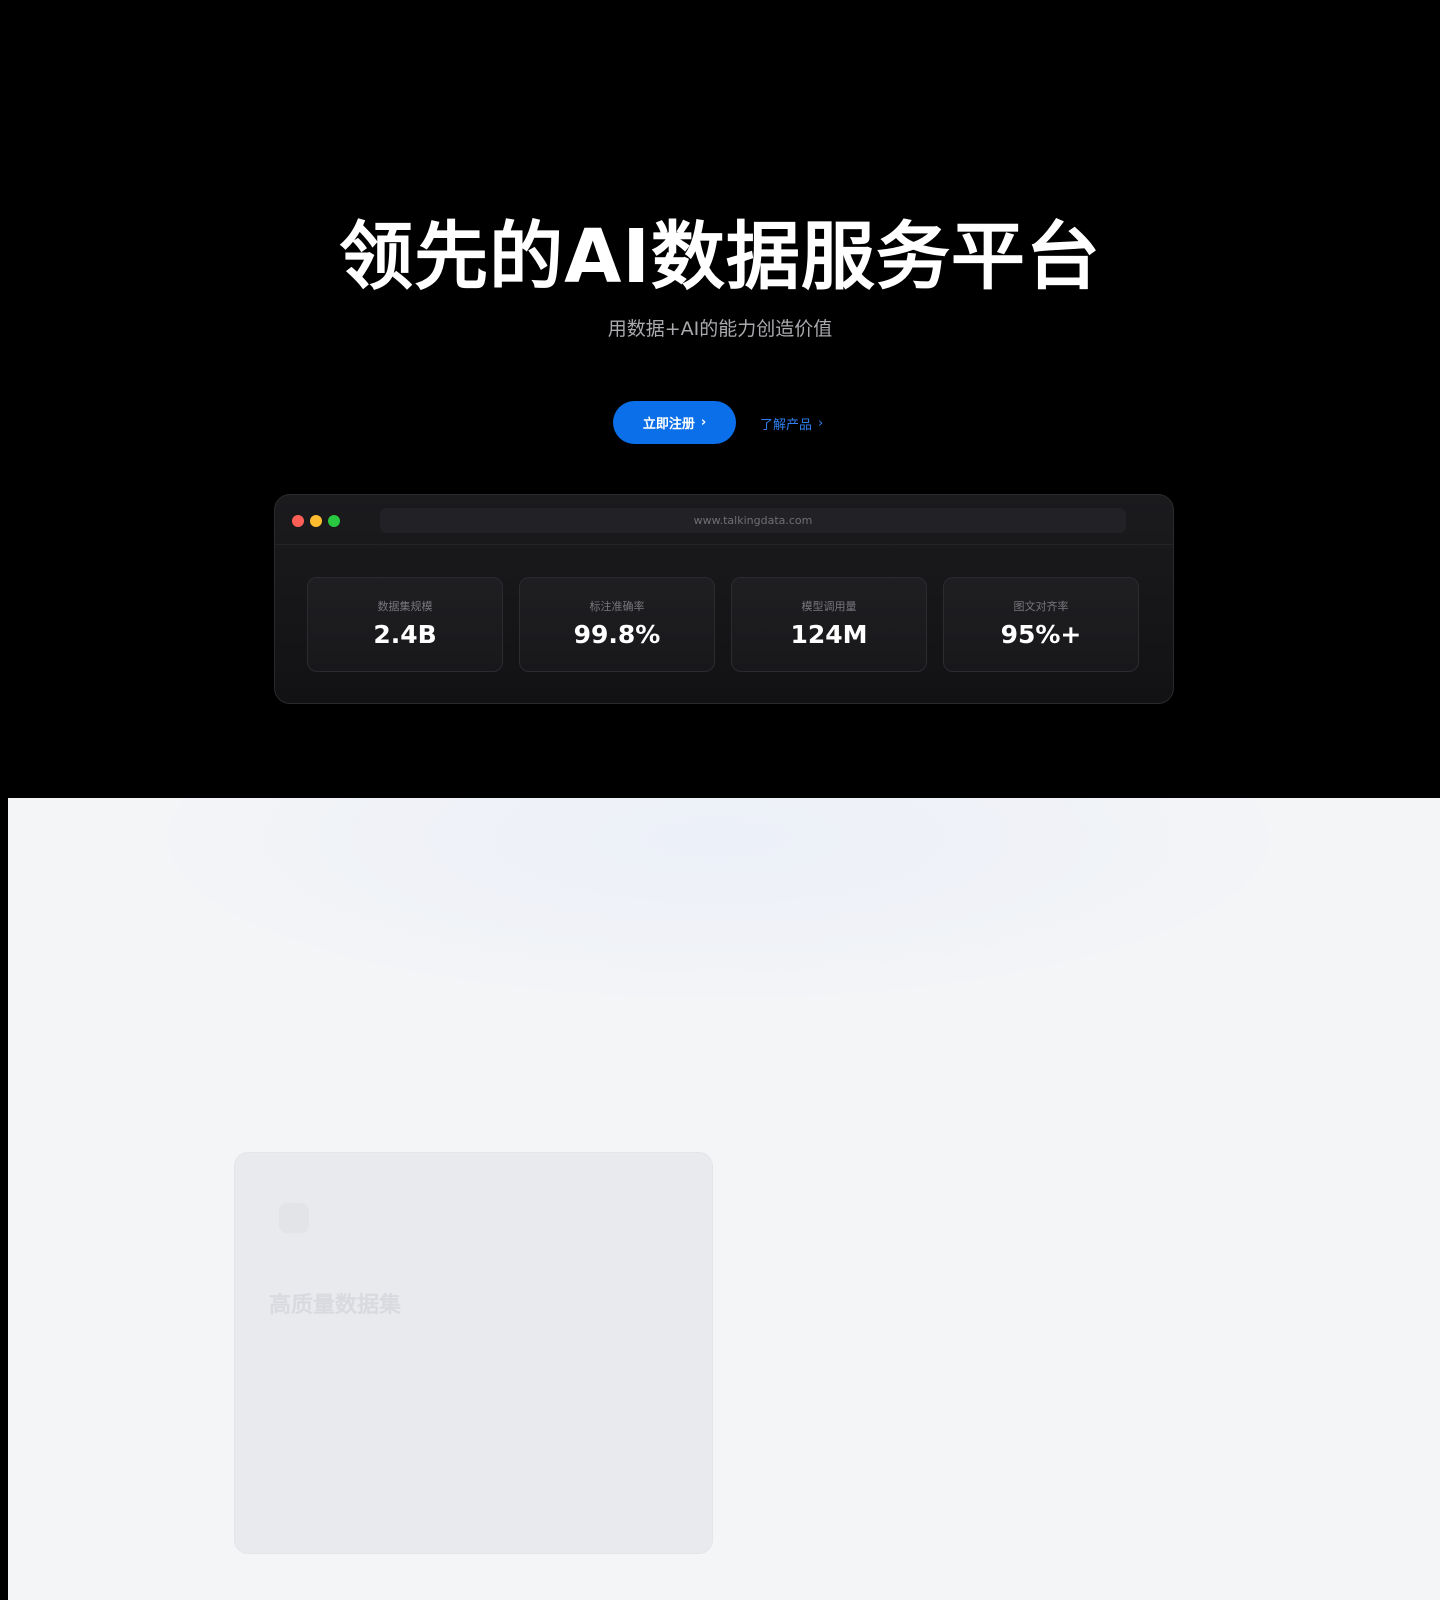 Image resolution: width=1440 pixels, height=1600 pixels. I want to click on window-close-dot-icon, so click(298, 521).